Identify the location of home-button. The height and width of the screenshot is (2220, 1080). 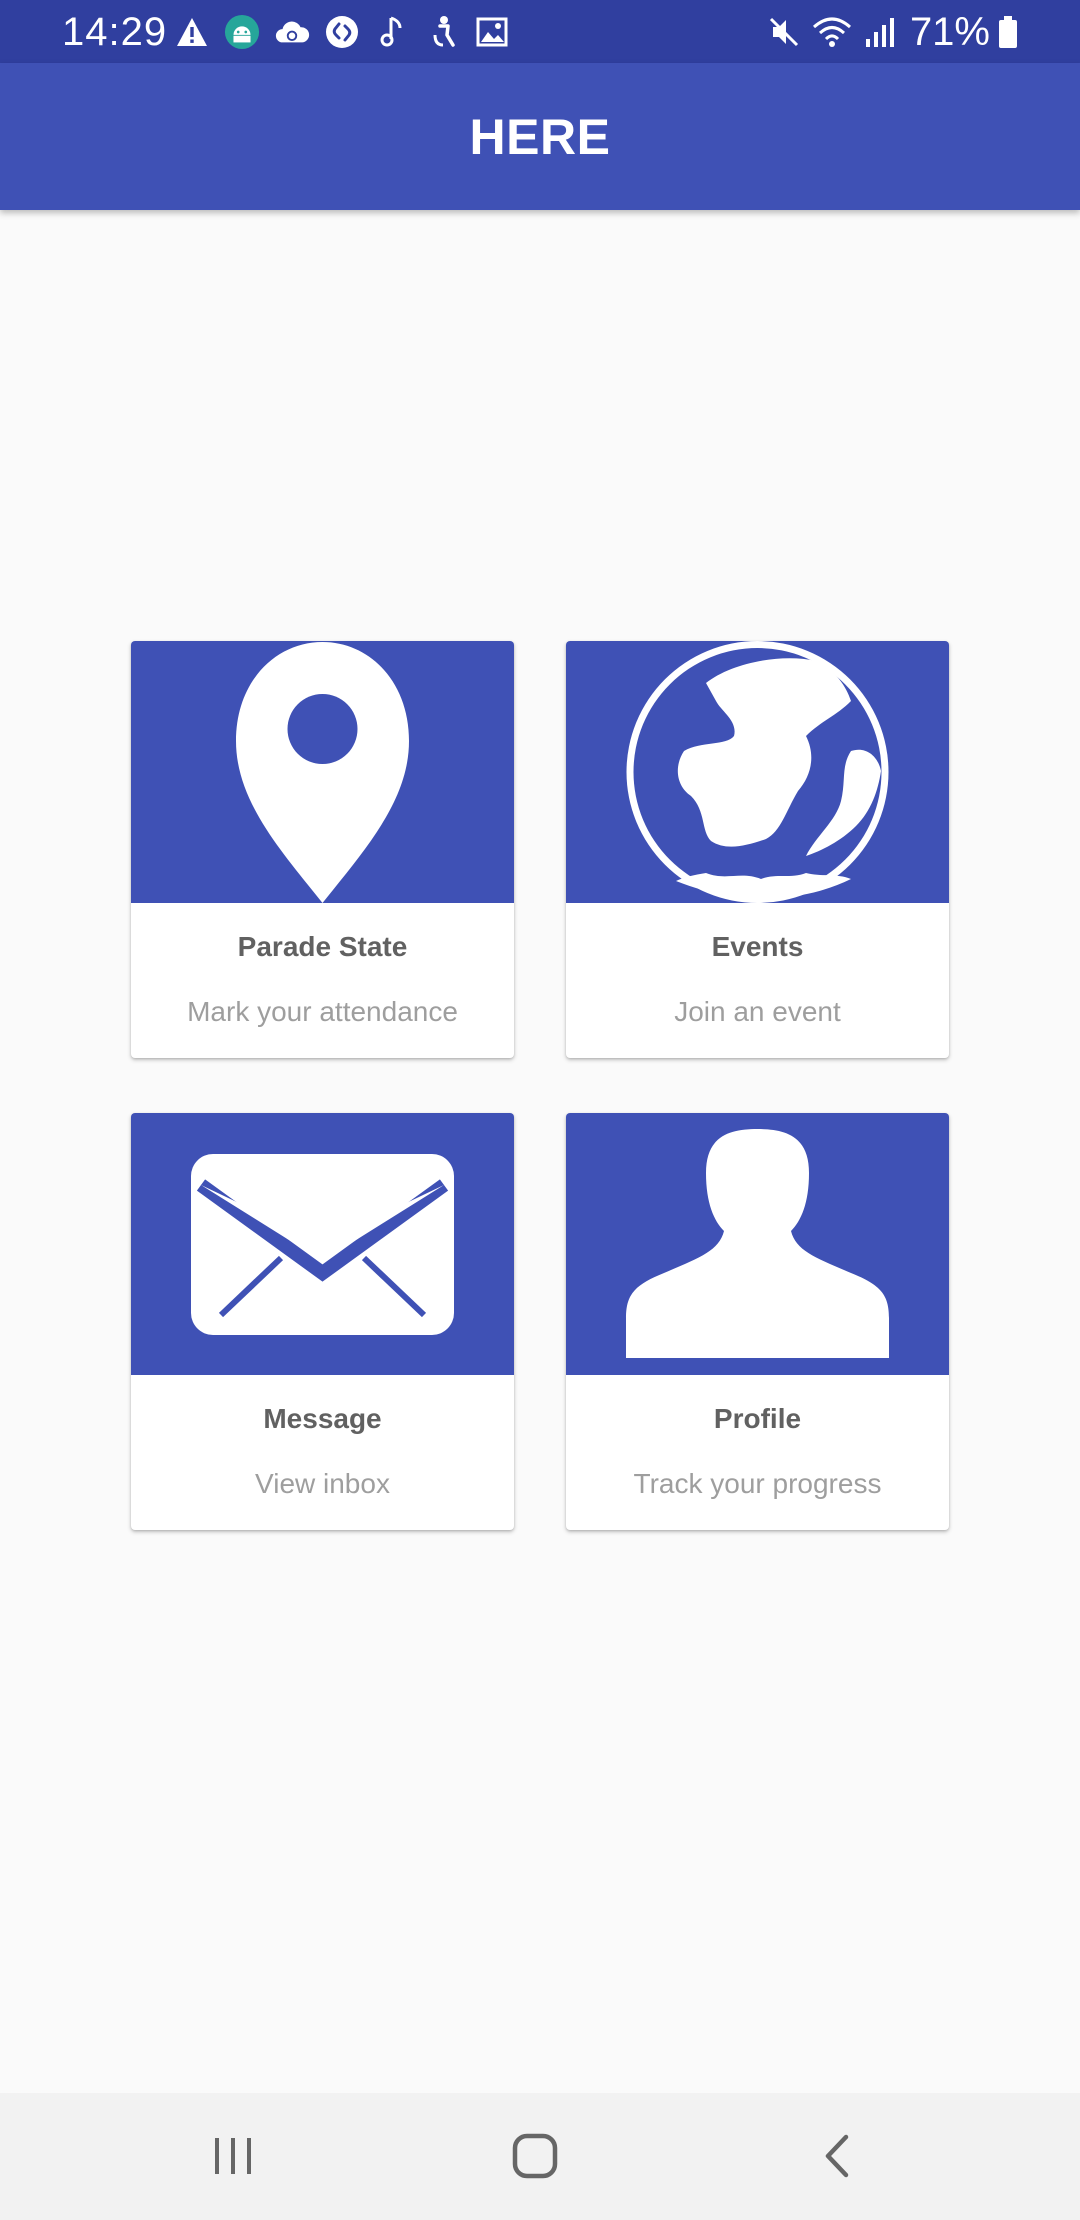
(535, 2156).